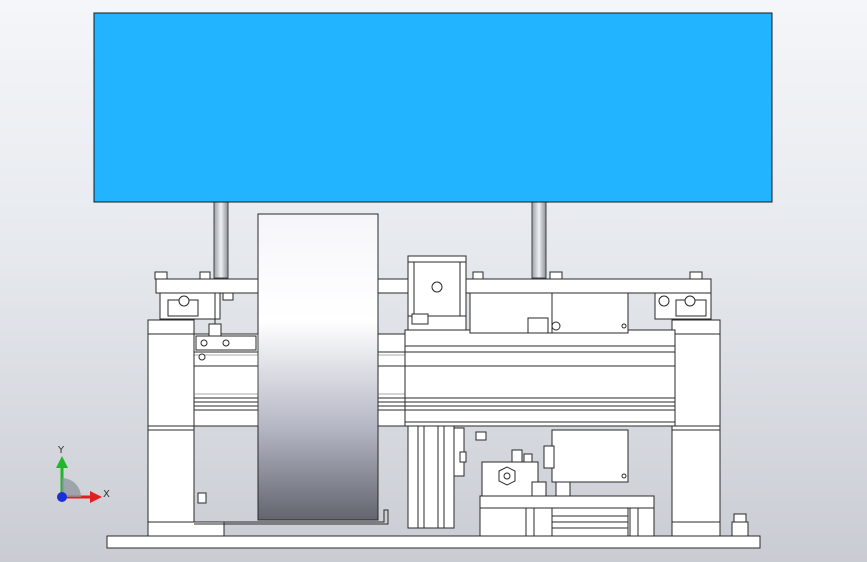  Describe the element at coordinates (221, 240) in the screenshot. I see `guide-rod-left` at that location.